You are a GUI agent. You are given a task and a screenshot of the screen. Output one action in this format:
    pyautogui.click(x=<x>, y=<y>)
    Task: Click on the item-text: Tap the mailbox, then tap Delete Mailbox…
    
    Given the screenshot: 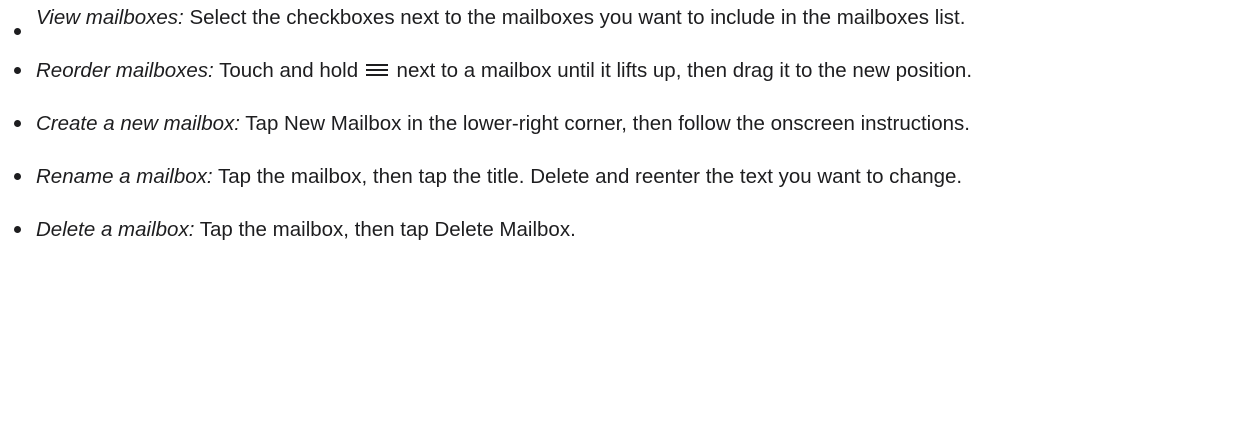 What is the action you would take?
    pyautogui.click(x=385, y=229)
    